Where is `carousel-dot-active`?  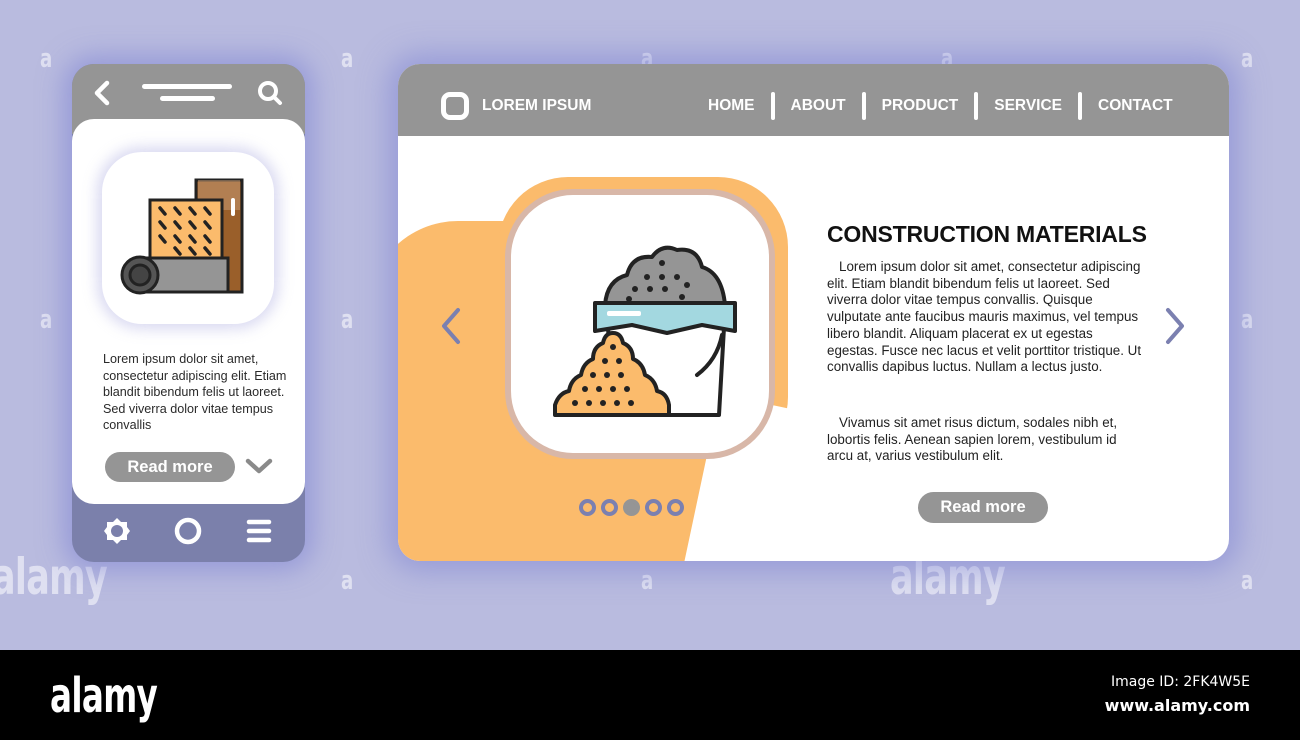 carousel-dot-active is located at coordinates (631, 507).